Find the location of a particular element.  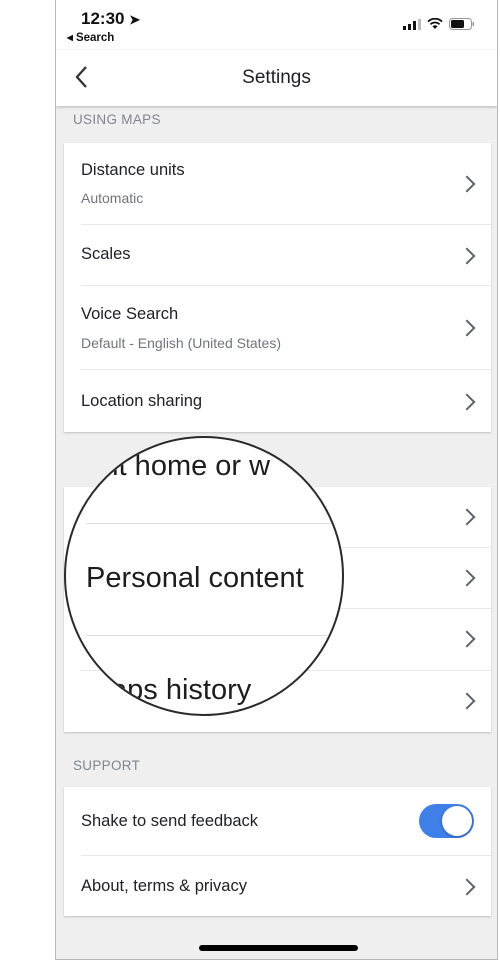

setting-label: About, terms & privacy is located at coordinates (164, 886).